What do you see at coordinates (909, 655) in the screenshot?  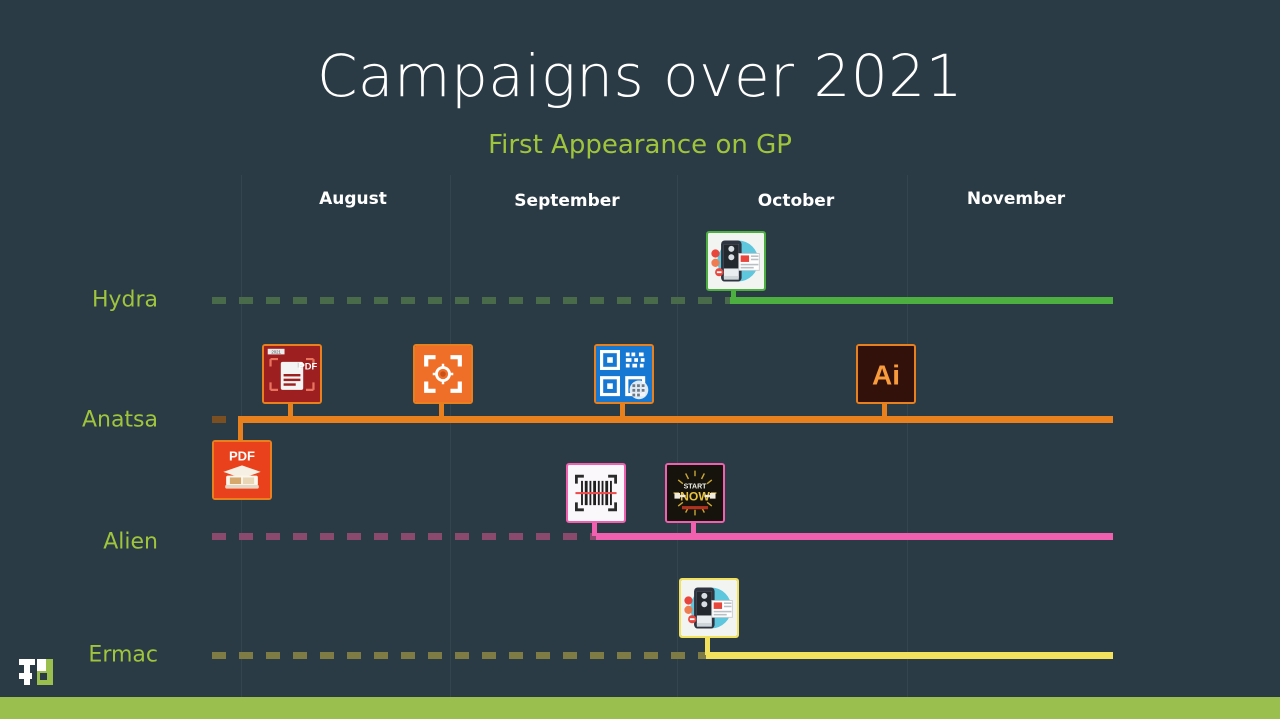 I see `timeline-bar-ermac` at bounding box center [909, 655].